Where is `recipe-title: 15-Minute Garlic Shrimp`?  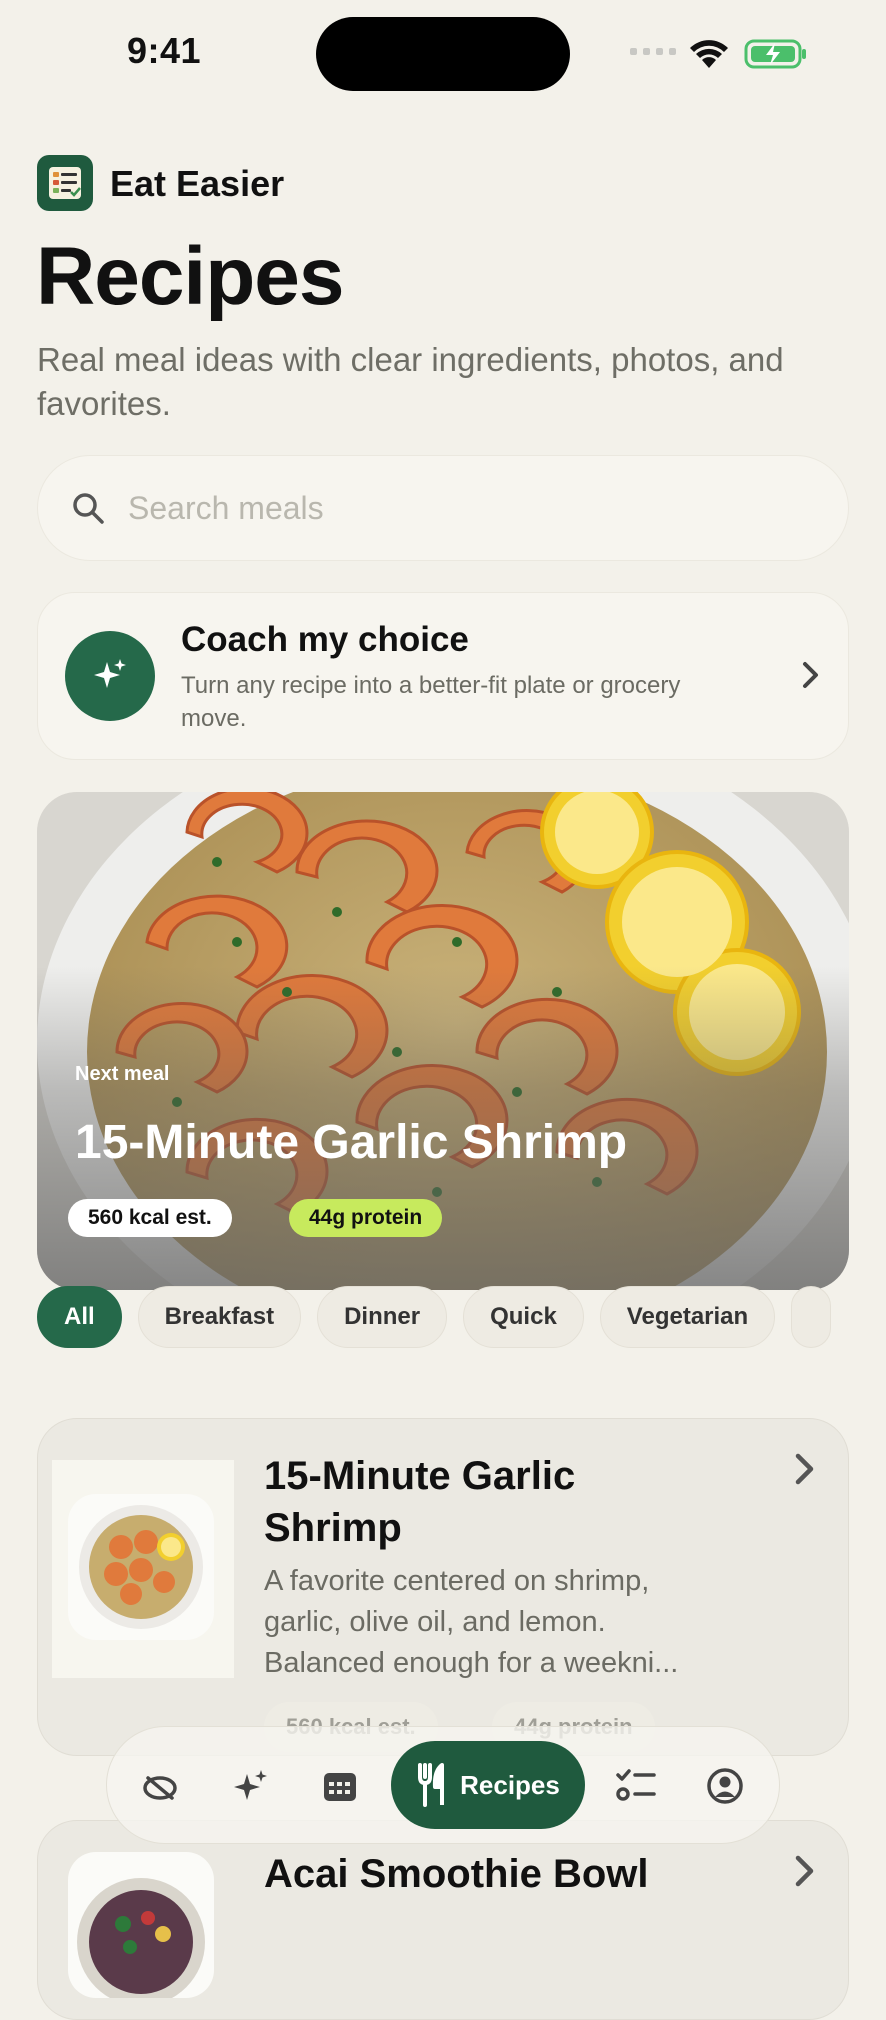
recipe-title: 15-Minute Garlic Shrimp is located at coordinates (420, 1502).